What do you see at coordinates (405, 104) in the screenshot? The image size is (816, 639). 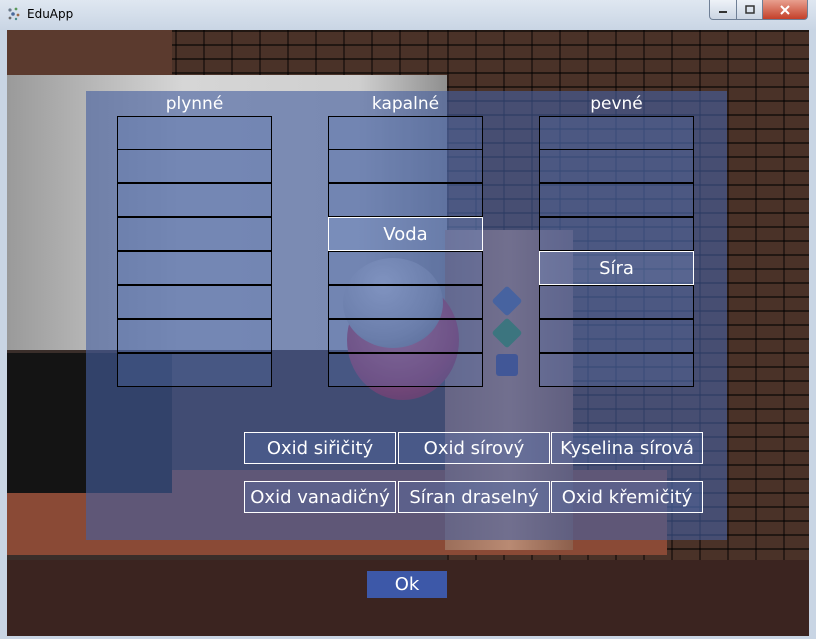 I see `column-label-liquid: kapalné` at bounding box center [405, 104].